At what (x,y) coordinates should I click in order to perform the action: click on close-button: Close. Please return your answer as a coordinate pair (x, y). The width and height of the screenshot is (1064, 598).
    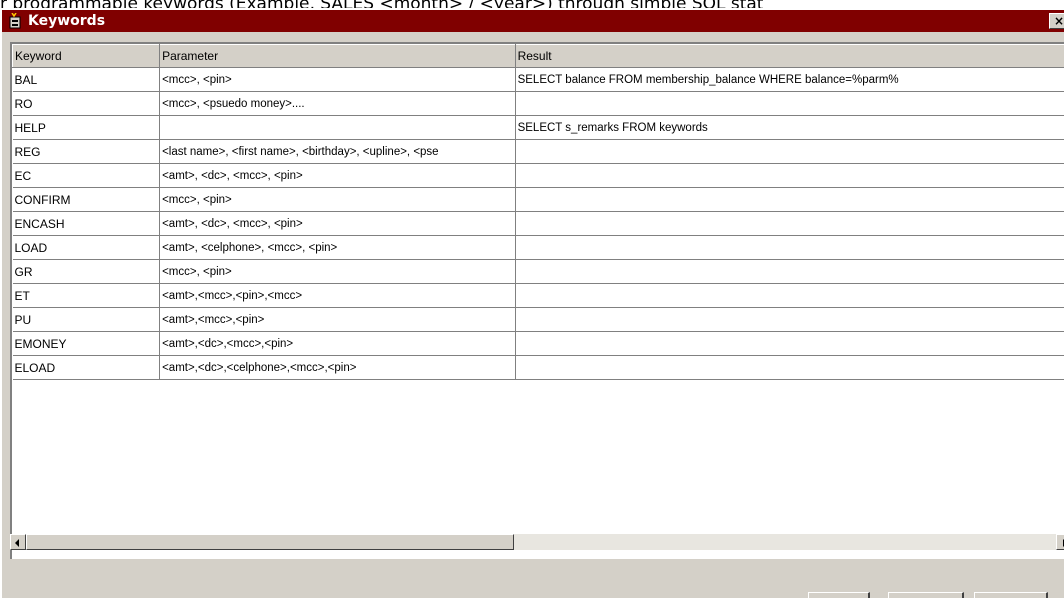
    Looking at the image, I should click on (1011, 595).